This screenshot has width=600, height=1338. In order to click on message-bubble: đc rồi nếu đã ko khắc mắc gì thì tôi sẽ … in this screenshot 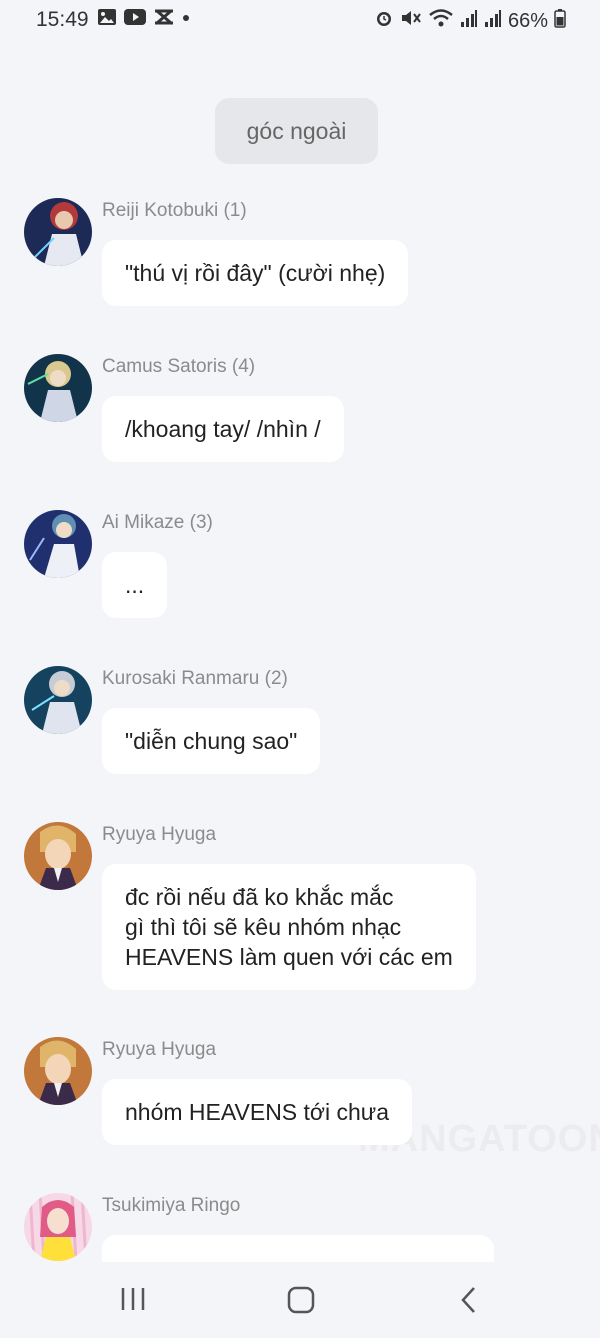, I will do `click(289, 927)`.